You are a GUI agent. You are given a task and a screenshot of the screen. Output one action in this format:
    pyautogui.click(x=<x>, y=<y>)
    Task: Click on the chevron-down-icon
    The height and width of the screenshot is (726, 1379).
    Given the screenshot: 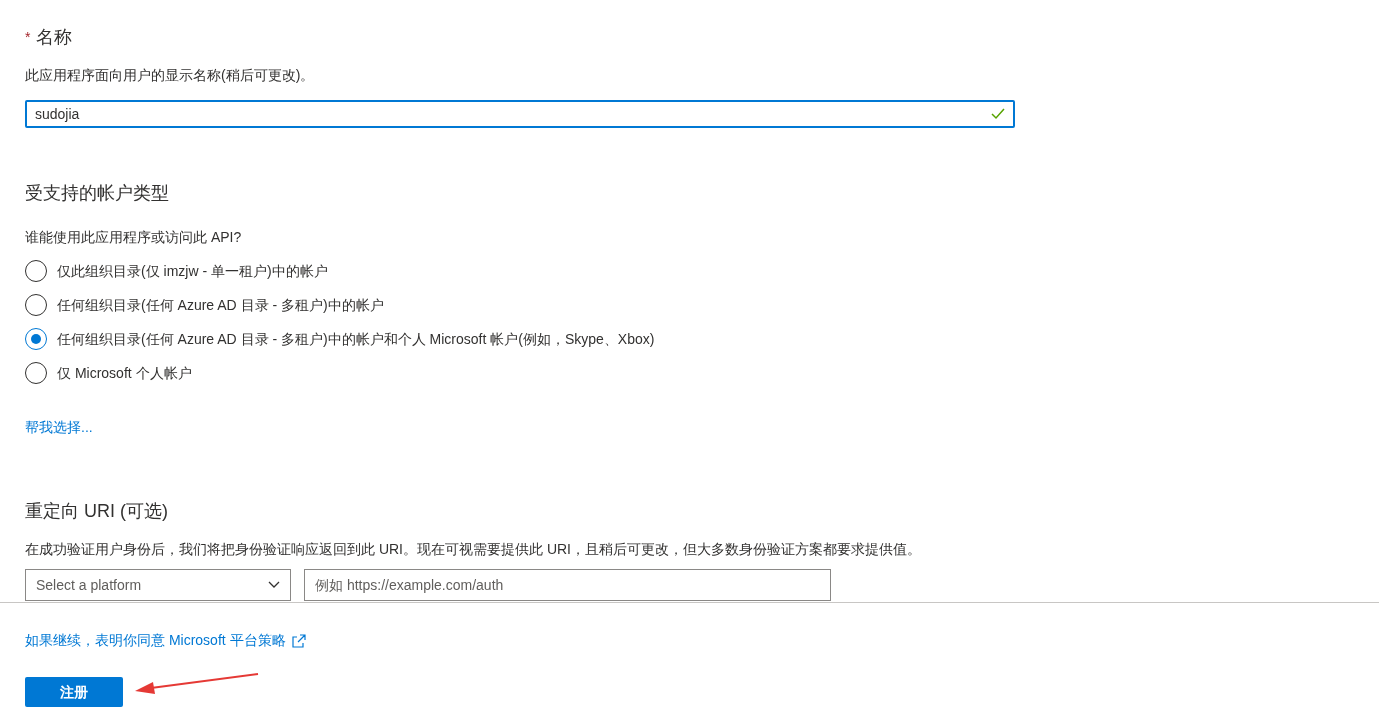 What is the action you would take?
    pyautogui.click(x=274, y=585)
    